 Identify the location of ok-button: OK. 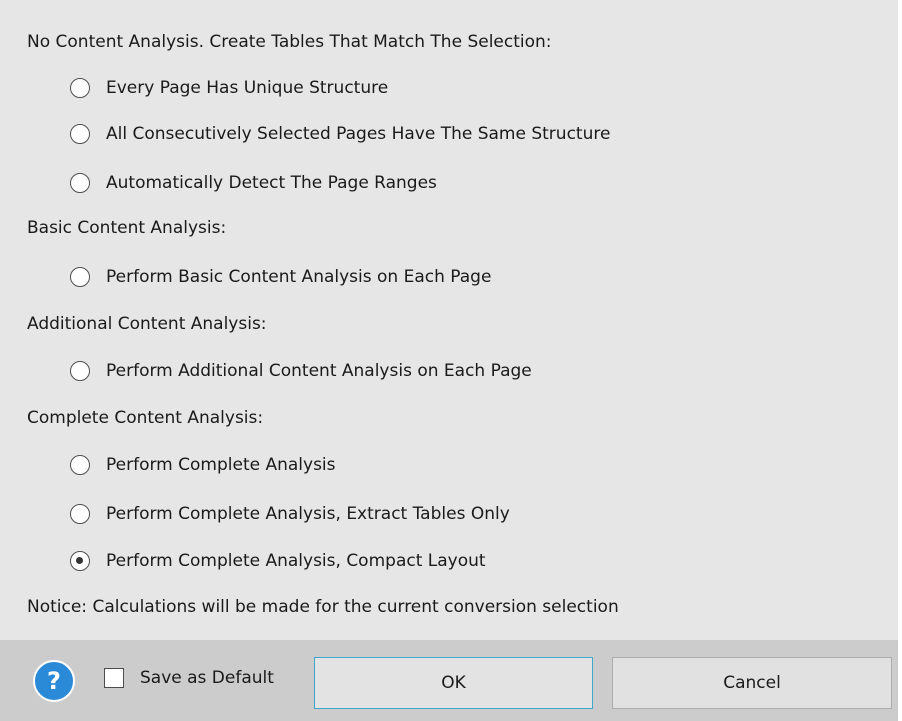
(453, 683).